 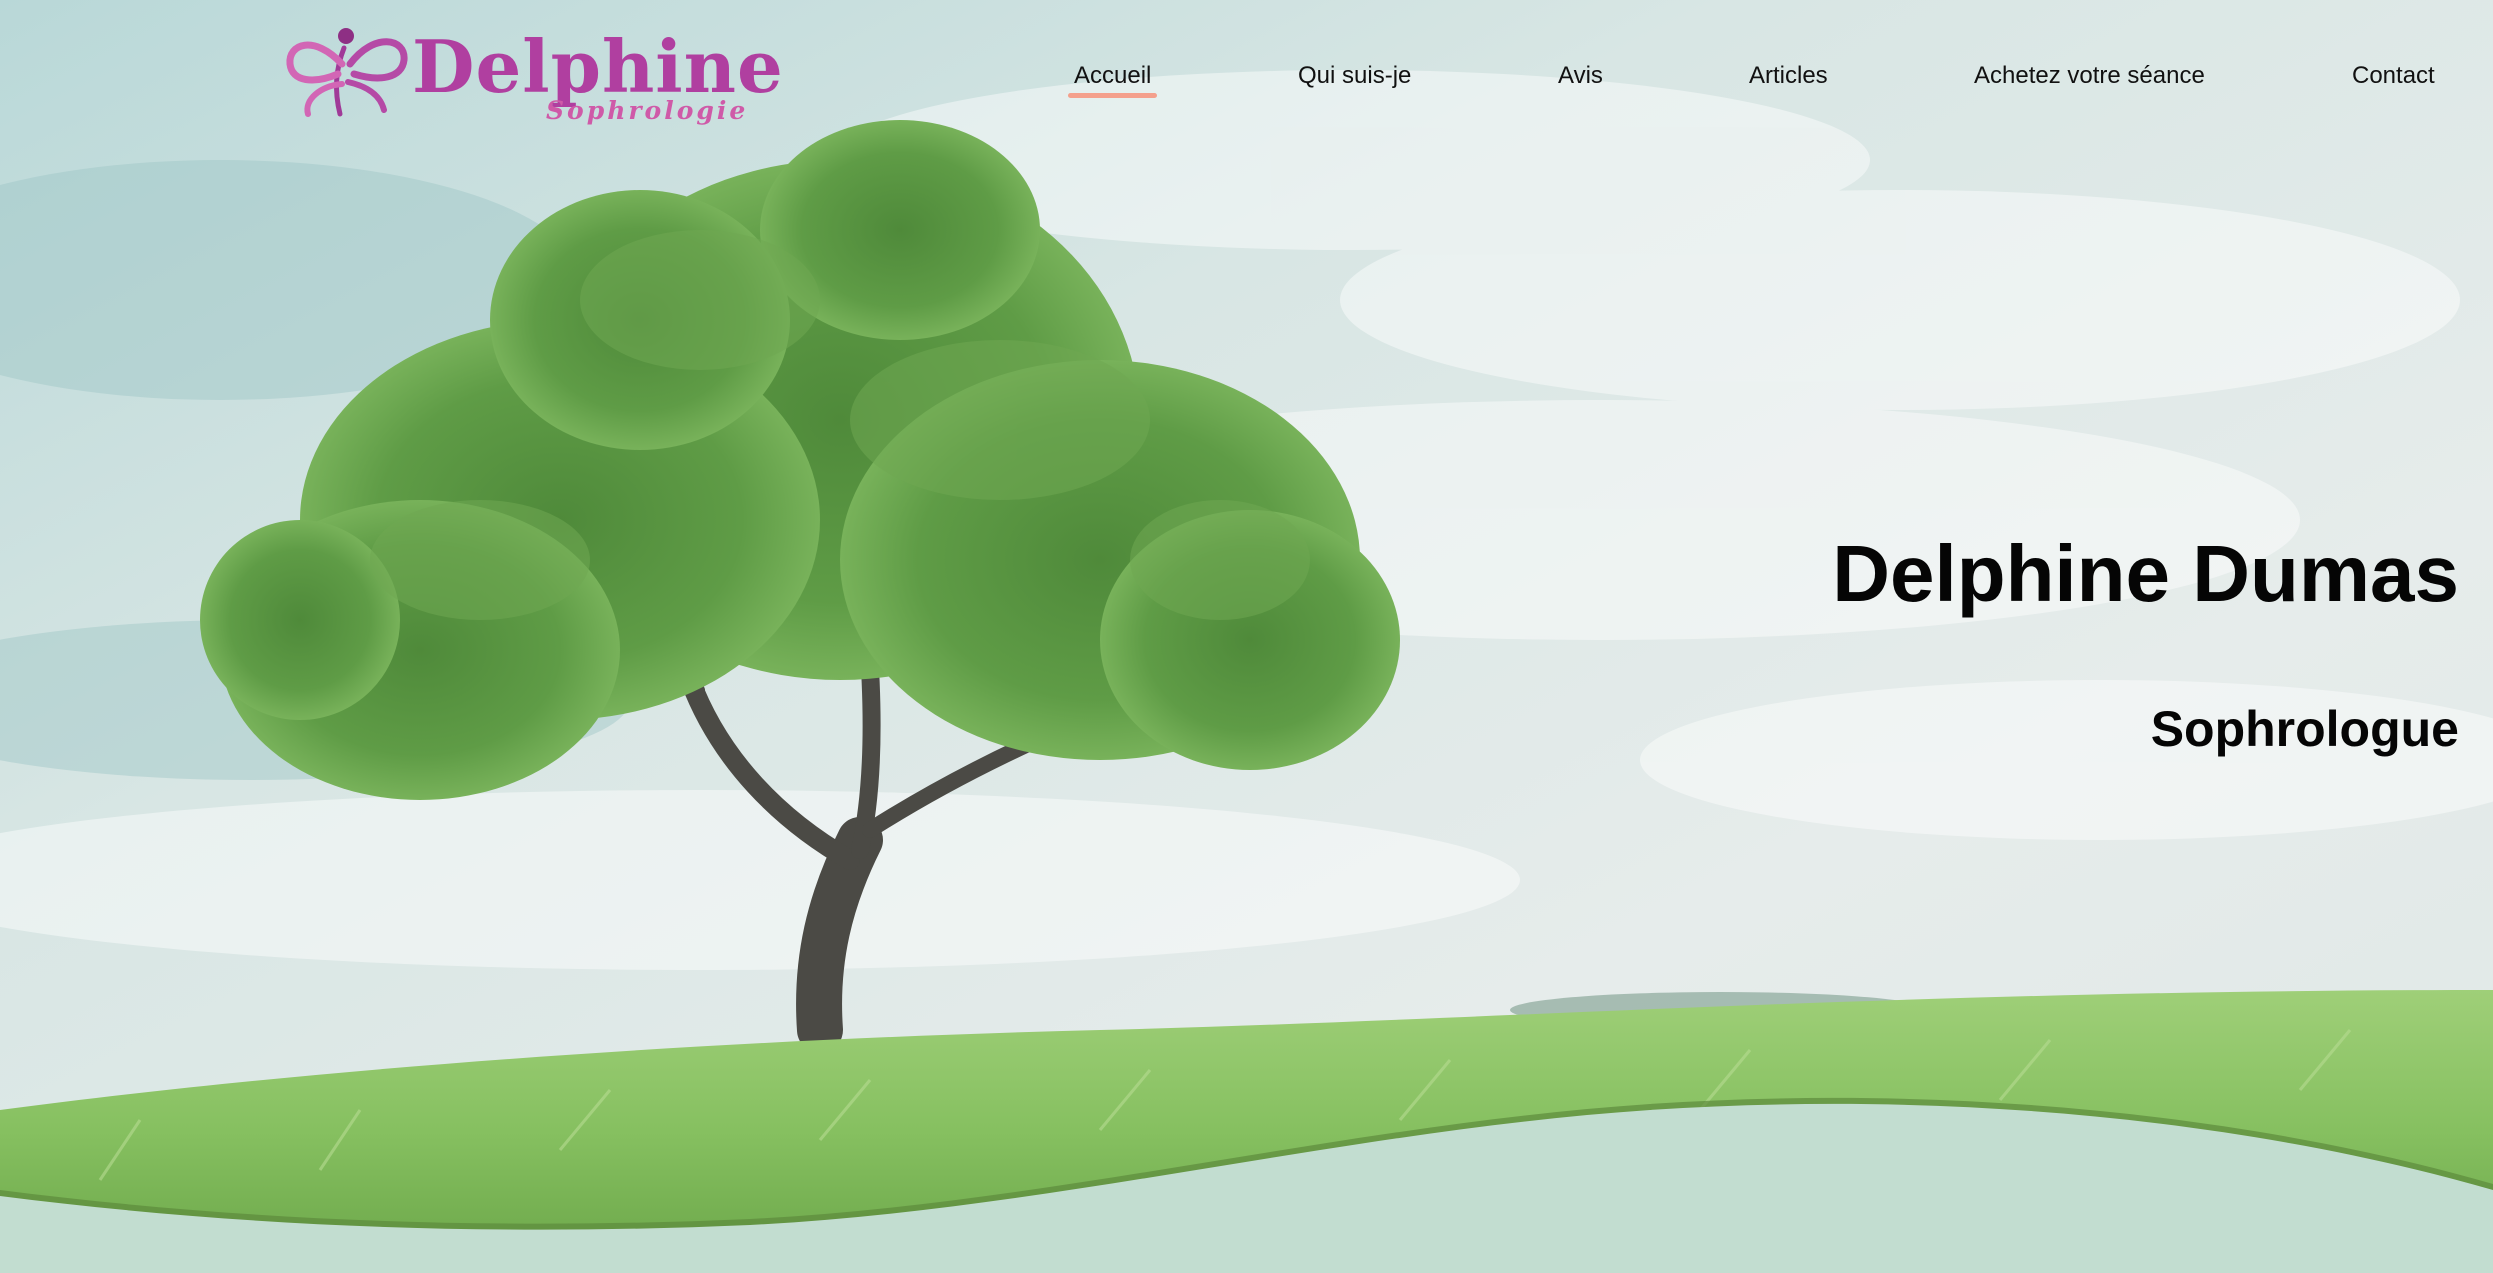 I want to click on nav-item-contact: Contact, so click(x=2393, y=76).